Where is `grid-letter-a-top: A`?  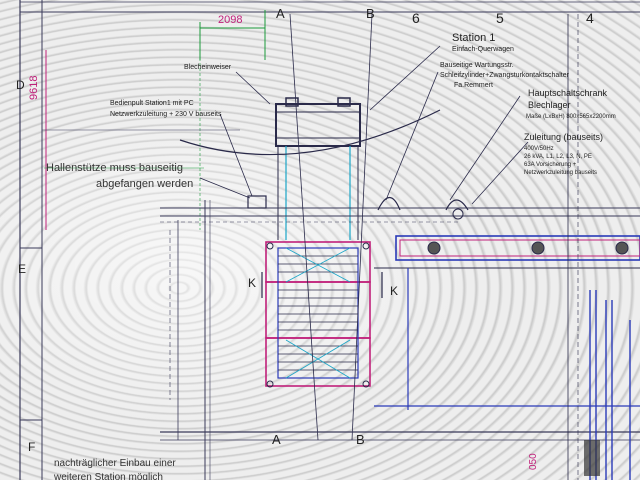
grid-letter-a-top: A is located at coordinates (280, 13).